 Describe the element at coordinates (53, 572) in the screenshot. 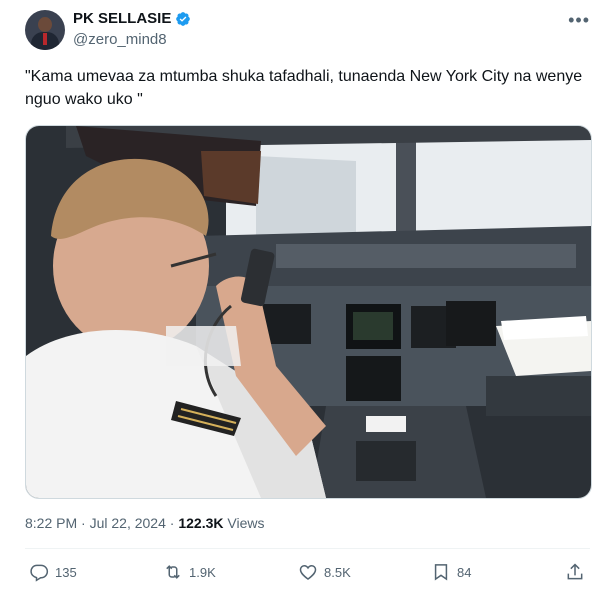

I see `reply-button: 135` at that location.